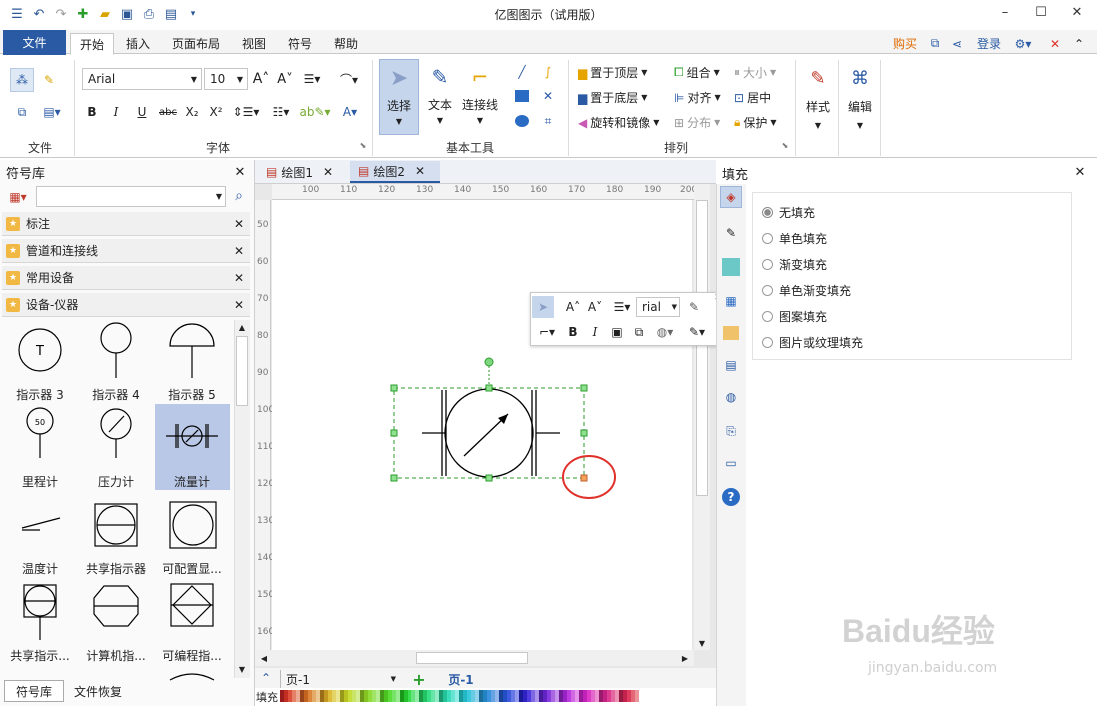 Image resolution: width=1097 pixels, height=706 pixels. What do you see at coordinates (246, 112) in the screenshot?
I see `line-spacing-icon: ⇕☰▾` at bounding box center [246, 112].